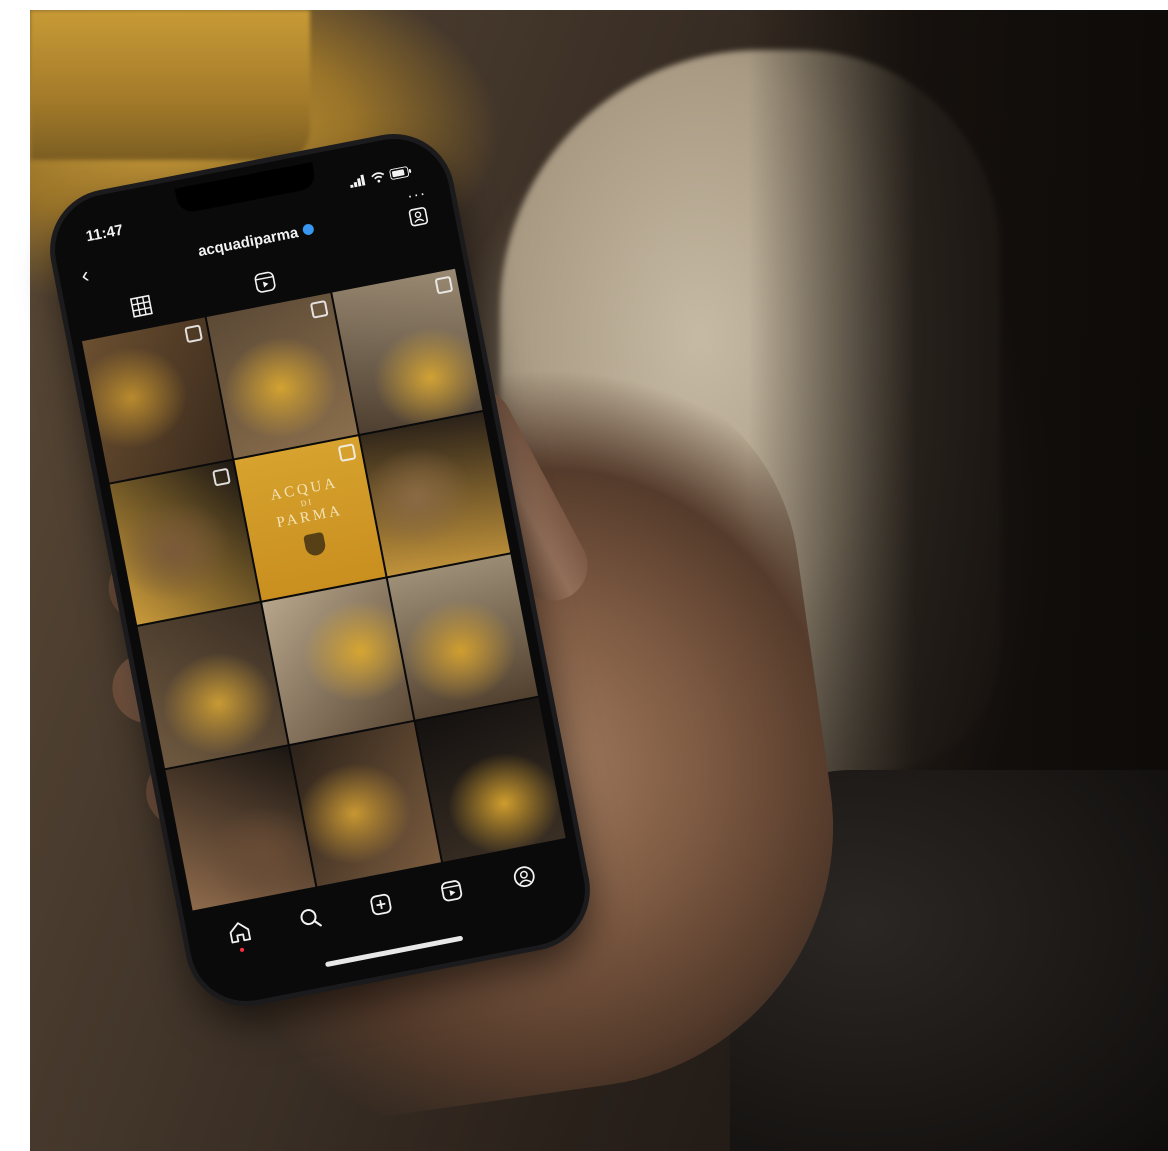 The height and width of the screenshot is (1151, 1168). What do you see at coordinates (310, 518) in the screenshot?
I see `grid-post-logo: ACQUA DI PARMA` at bounding box center [310, 518].